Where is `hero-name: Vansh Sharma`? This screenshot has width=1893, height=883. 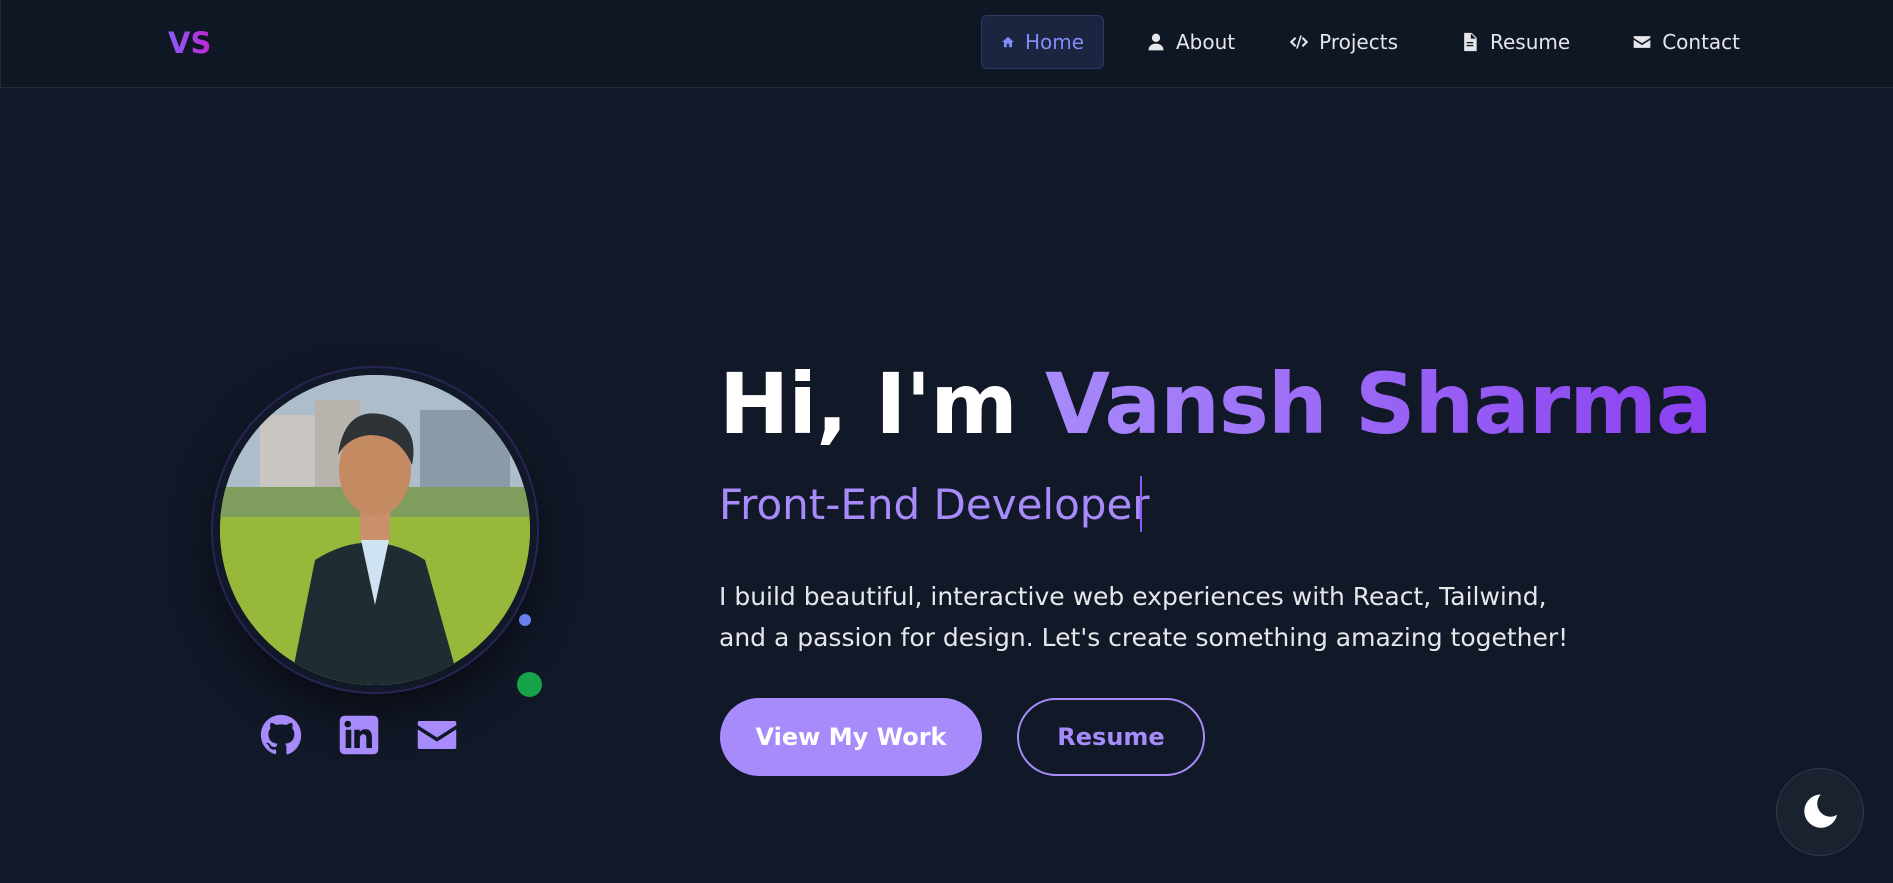
hero-name: Vansh Sharma is located at coordinates (1379, 404).